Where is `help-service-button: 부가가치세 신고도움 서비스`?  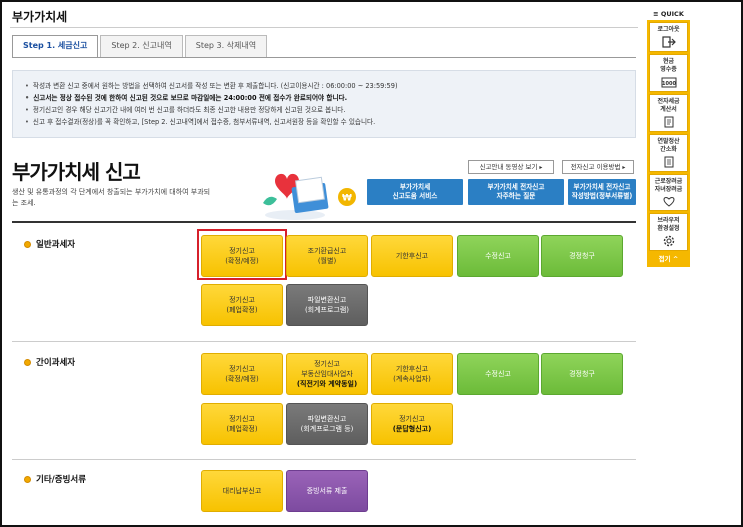 help-service-button: 부가가치세 신고도움 서비스 is located at coordinates (415, 192).